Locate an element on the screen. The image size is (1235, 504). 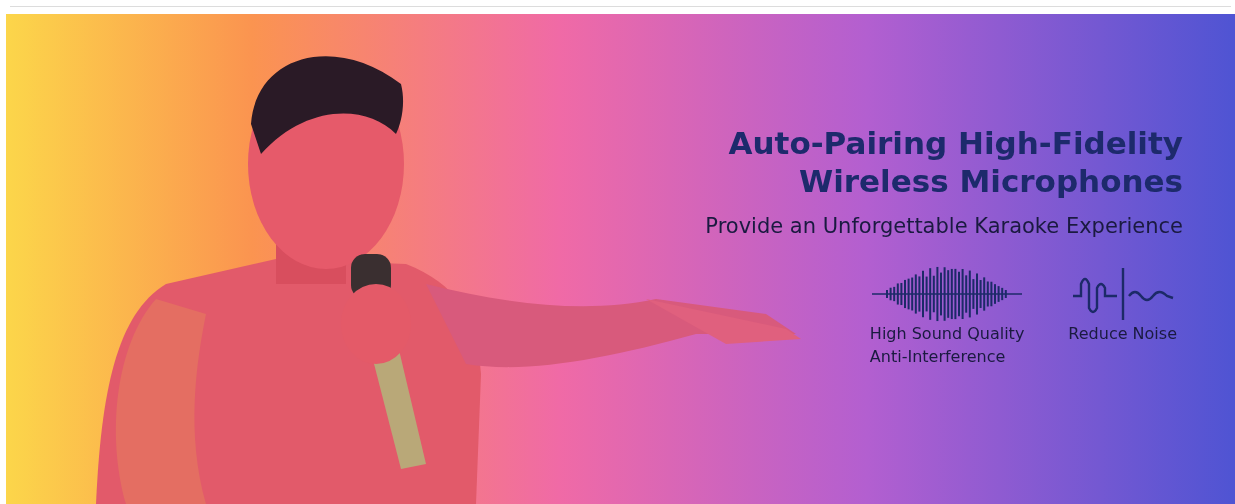
subtitle: Provide an Unforgettable Karaoke Experience is located at coordinates (944, 226).